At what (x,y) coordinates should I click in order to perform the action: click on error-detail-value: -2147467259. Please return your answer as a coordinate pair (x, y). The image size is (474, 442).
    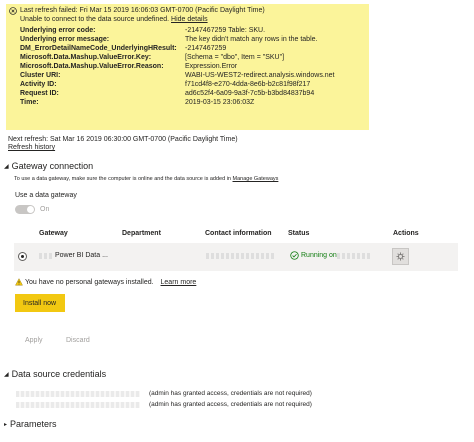
    Looking at the image, I should click on (206, 48).